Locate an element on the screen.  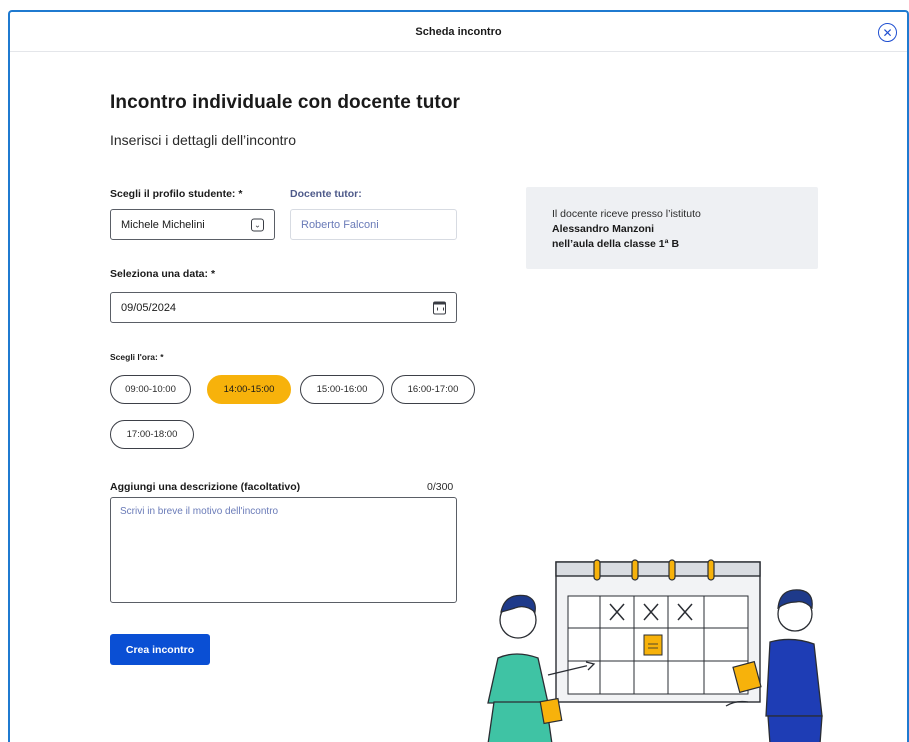
tutor-field: Roberto Falconi is located at coordinates (373, 224).